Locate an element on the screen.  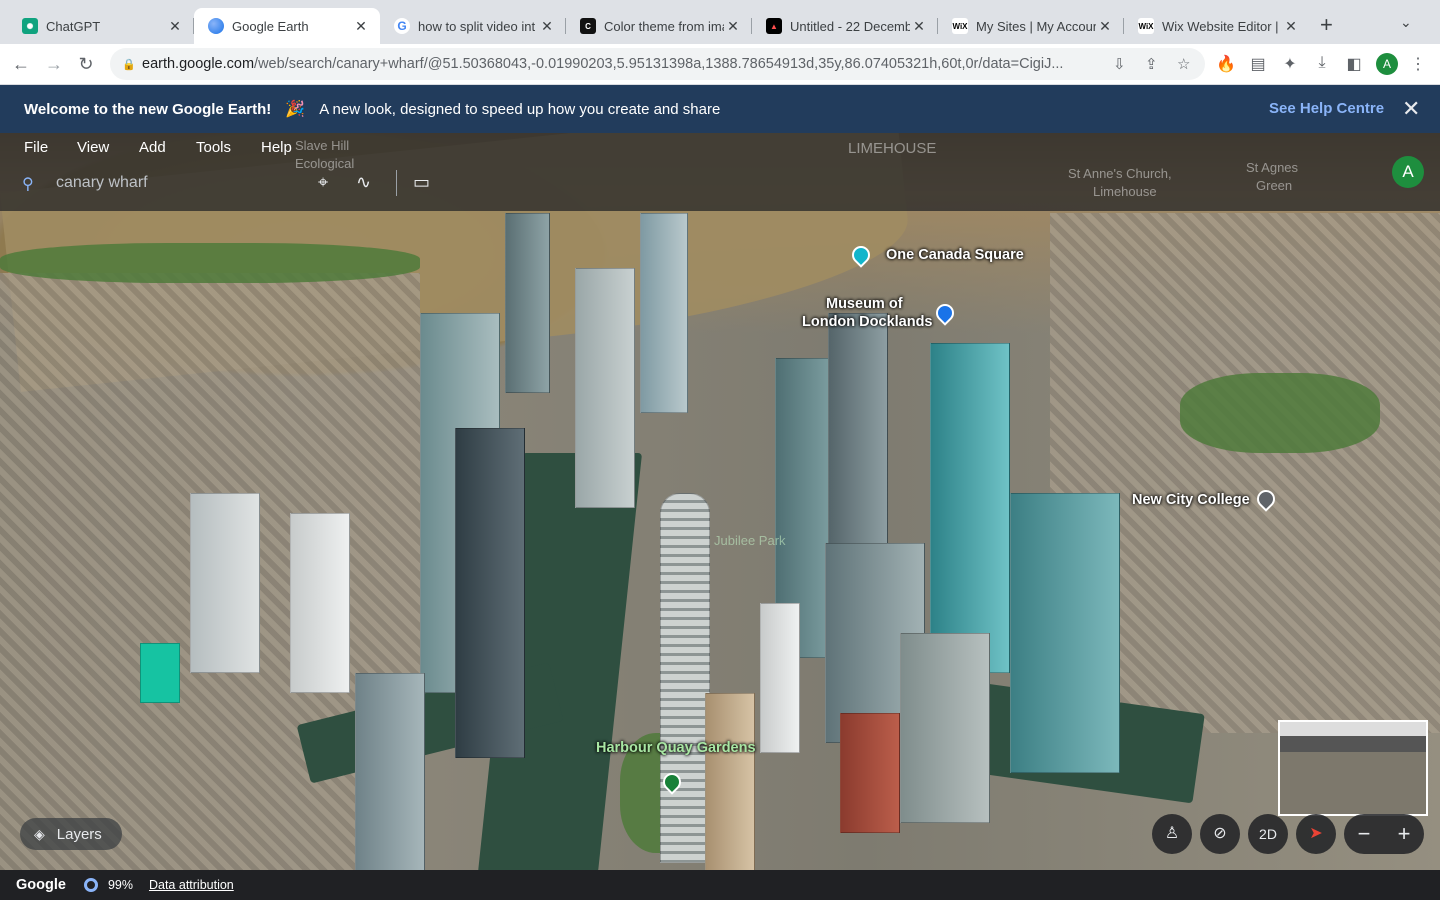
reset-tilt-icon: ⊘ is located at coordinates (1220, 834).